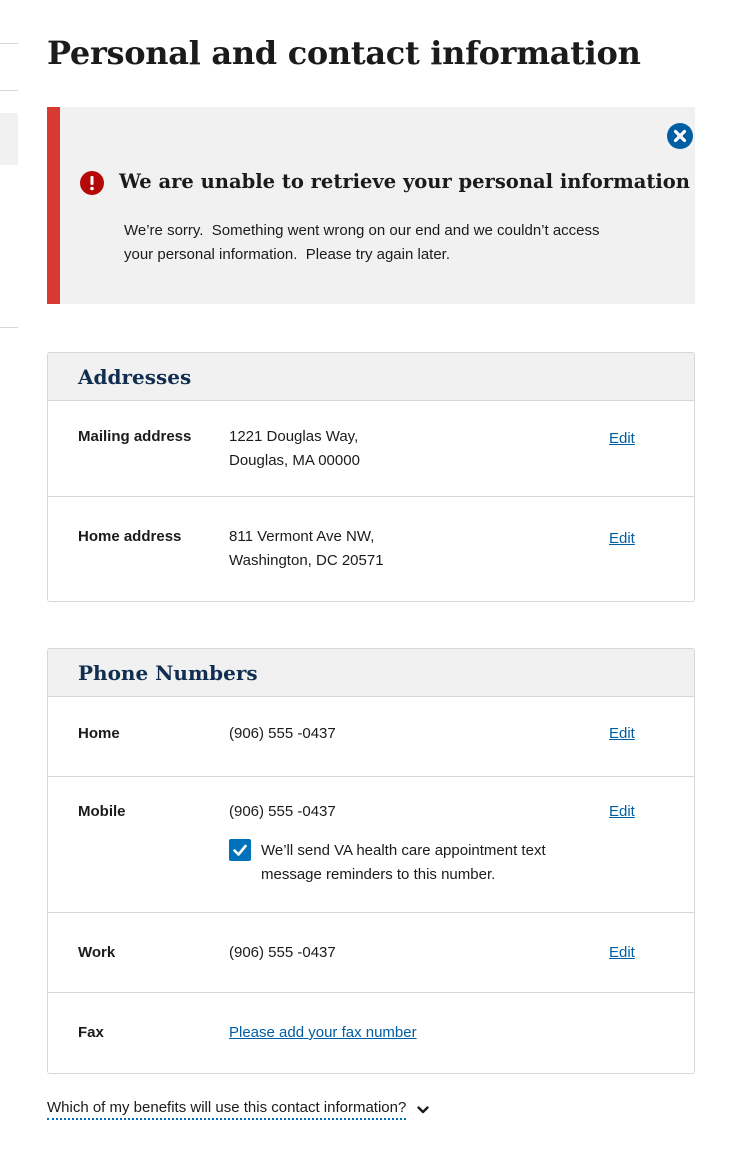 The image size is (754, 1162). I want to click on reminder-checkbox, so click(240, 850).